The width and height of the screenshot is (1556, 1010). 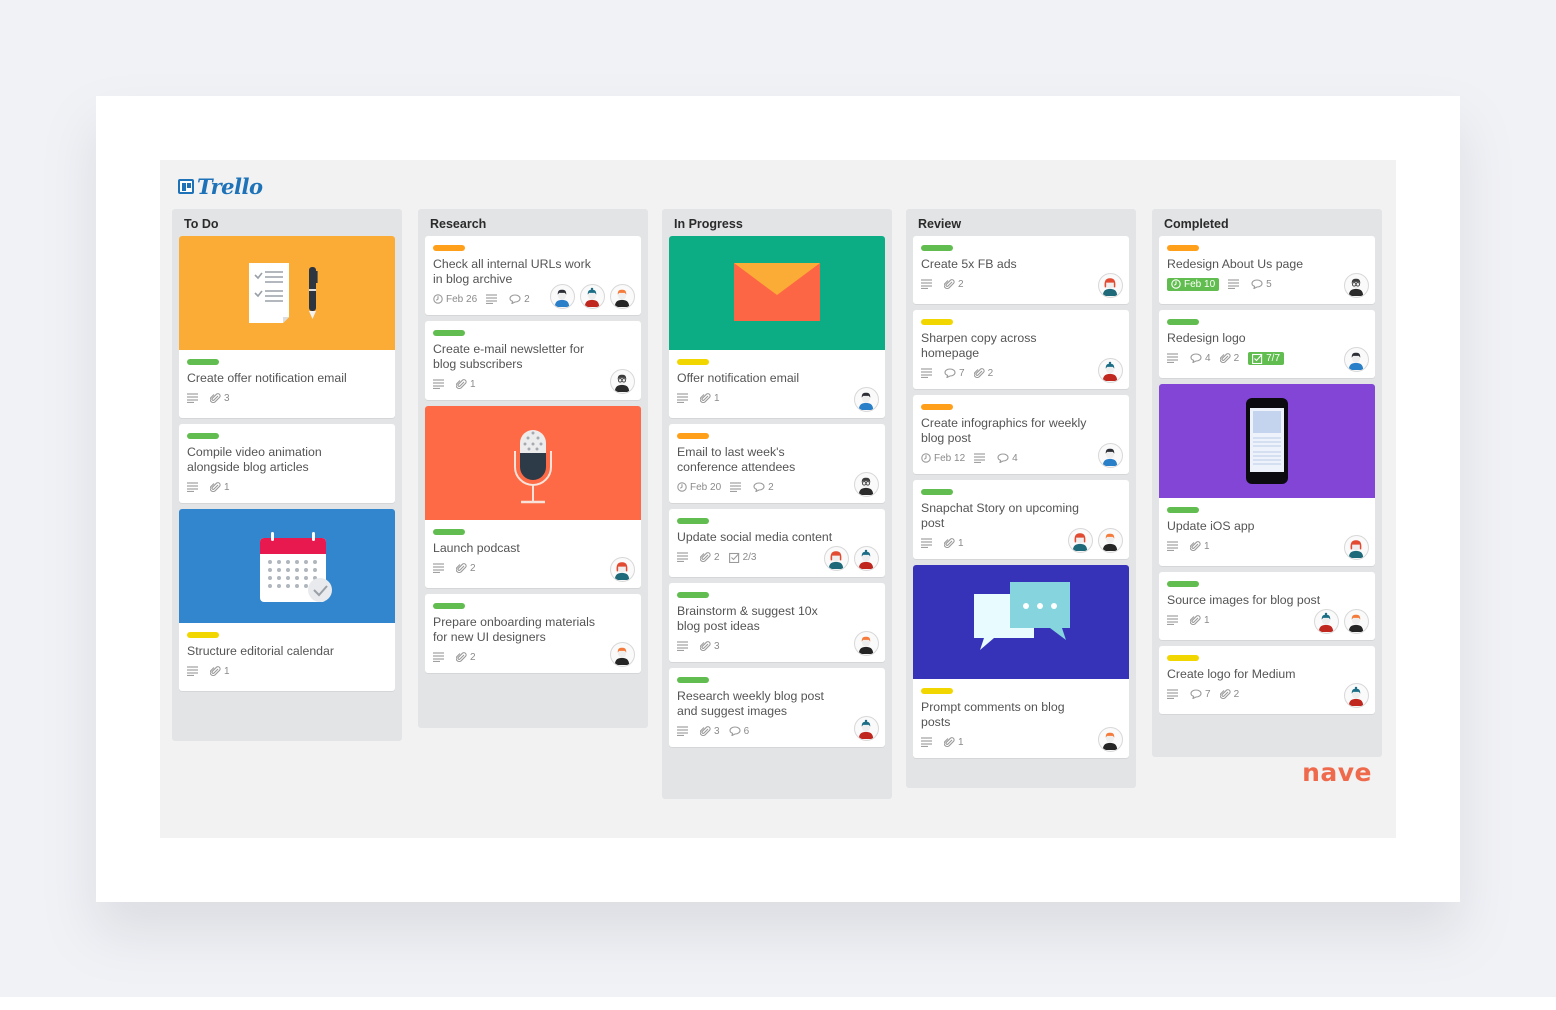 I want to click on card: Offer notification email 1, so click(x=777, y=327).